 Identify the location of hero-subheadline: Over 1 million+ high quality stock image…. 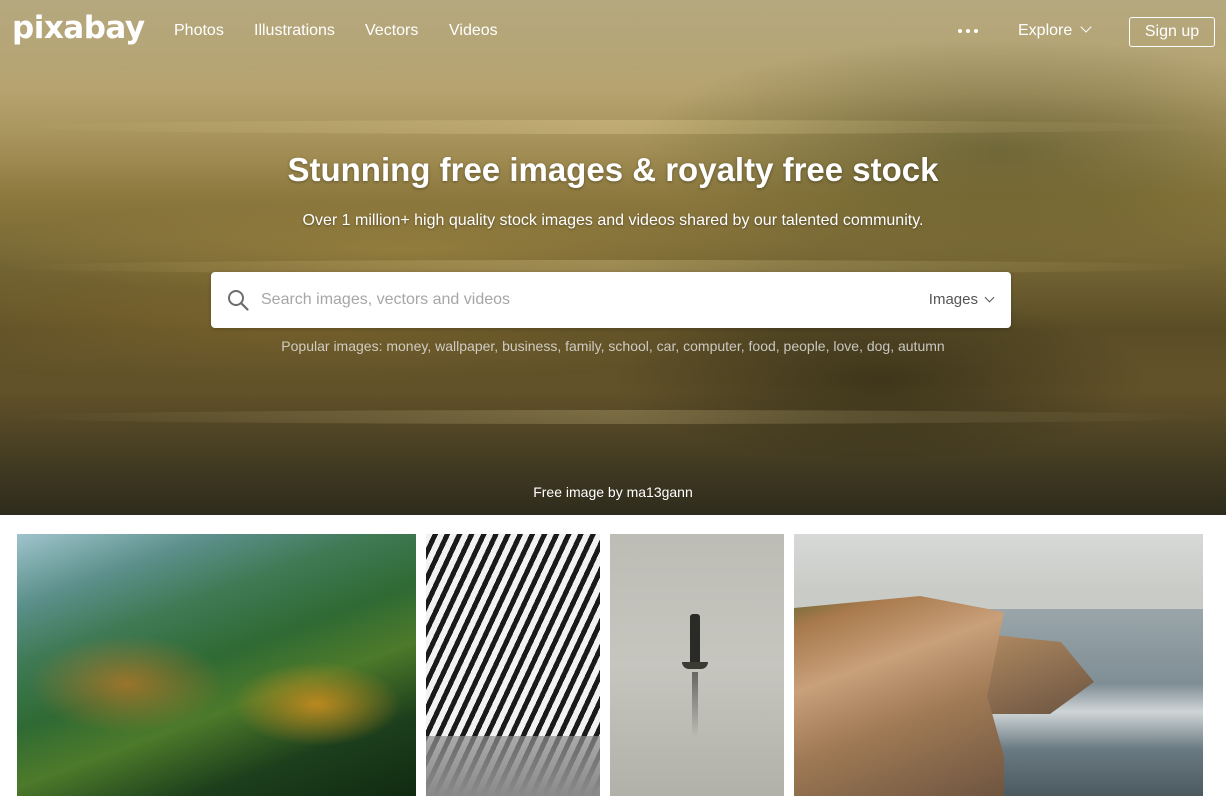
(613, 220).